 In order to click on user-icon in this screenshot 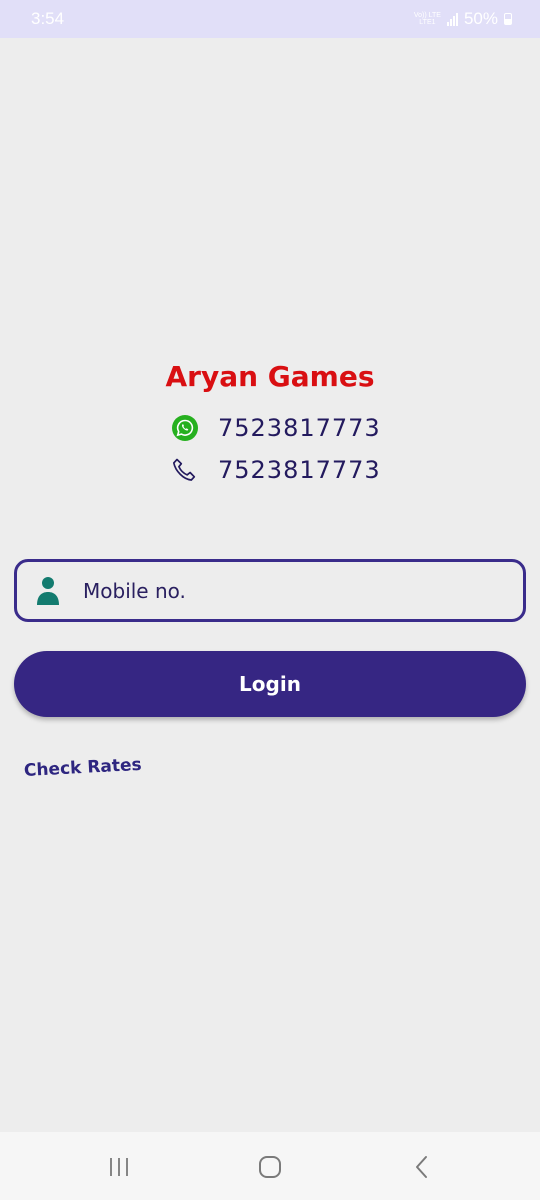, I will do `click(48, 591)`.